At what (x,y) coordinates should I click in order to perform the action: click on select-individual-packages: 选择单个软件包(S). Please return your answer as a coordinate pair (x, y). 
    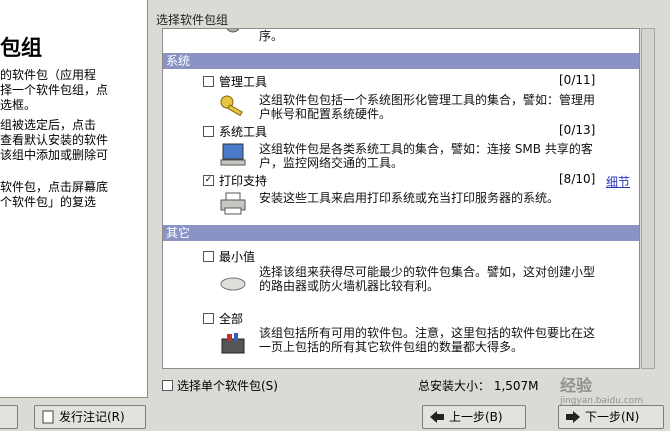
    Looking at the image, I should click on (220, 385).